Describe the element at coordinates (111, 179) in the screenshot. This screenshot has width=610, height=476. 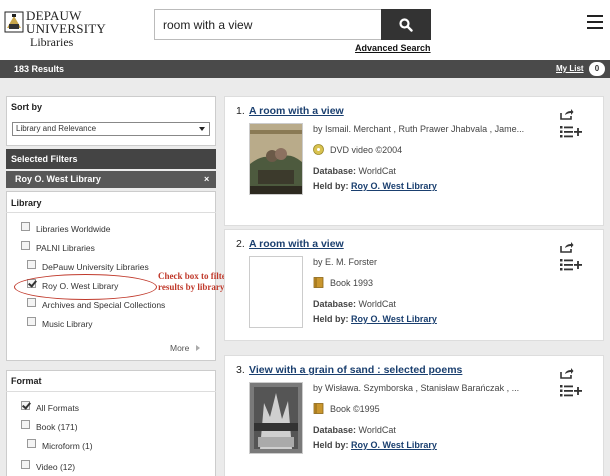
I see `selected-filter-chip: Roy O. West Library ×` at that location.